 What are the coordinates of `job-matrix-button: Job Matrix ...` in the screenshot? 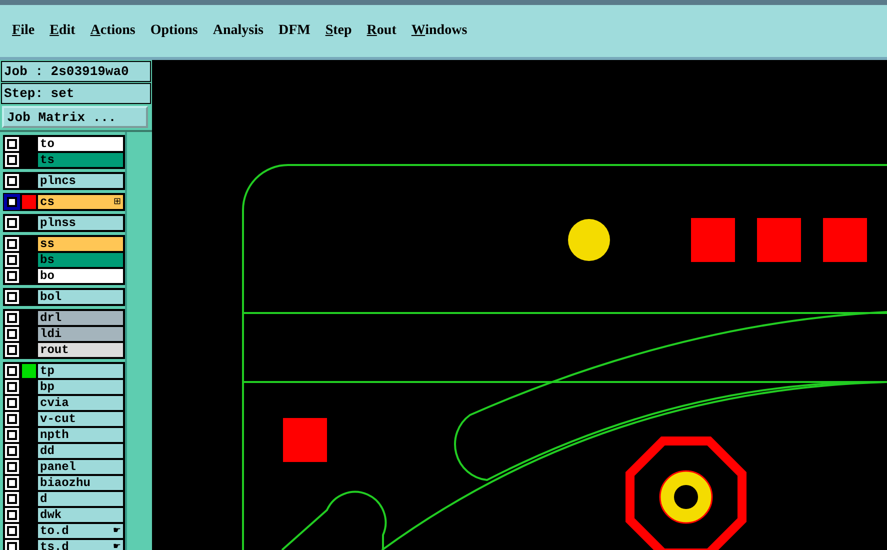 It's located at (75, 117).